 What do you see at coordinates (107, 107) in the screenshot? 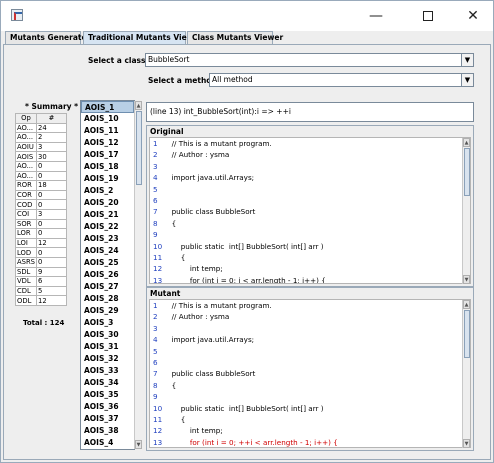
I see `mutant-list-item: AOIS_1` at bounding box center [107, 107].